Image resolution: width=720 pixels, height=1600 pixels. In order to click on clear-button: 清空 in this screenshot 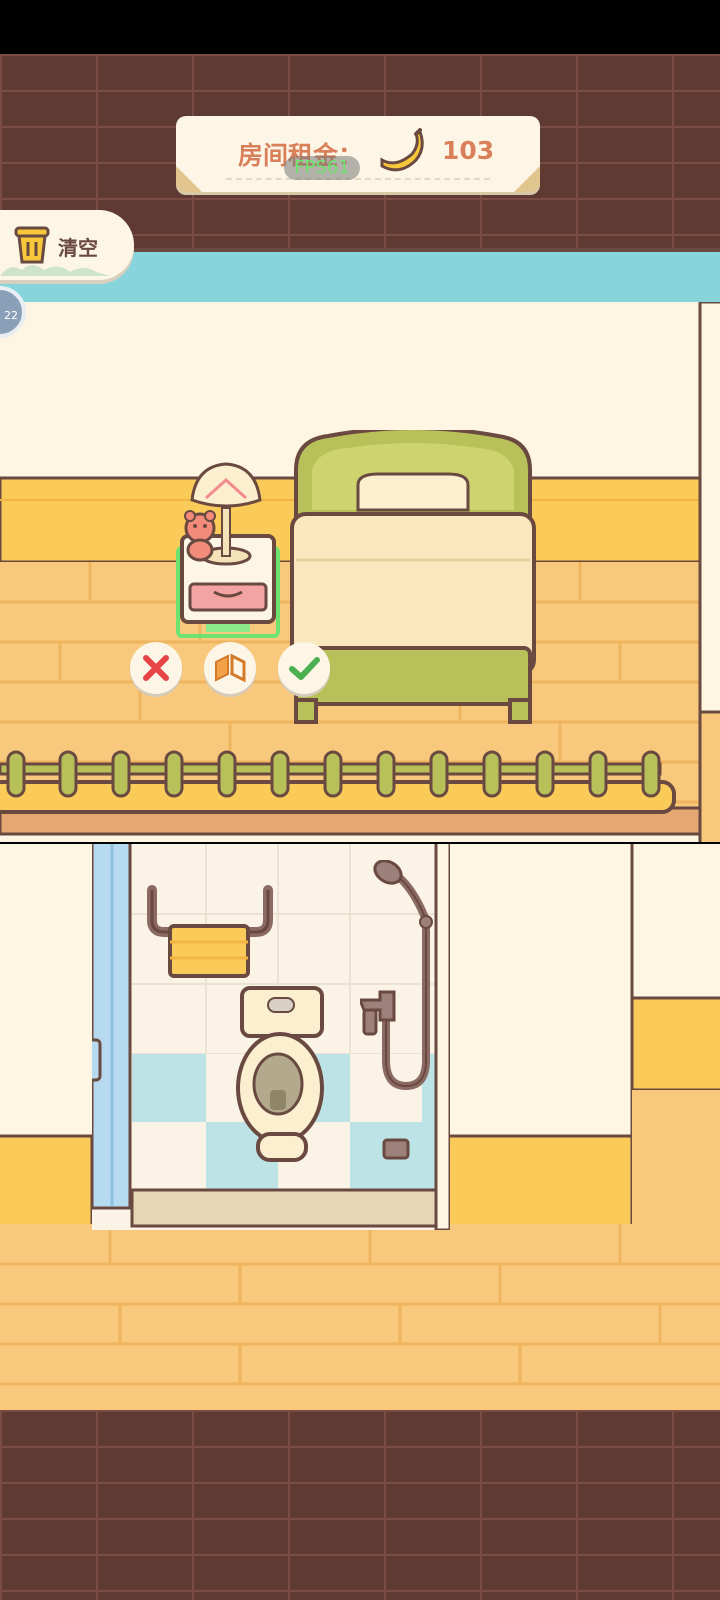, I will do `click(67, 245)`.